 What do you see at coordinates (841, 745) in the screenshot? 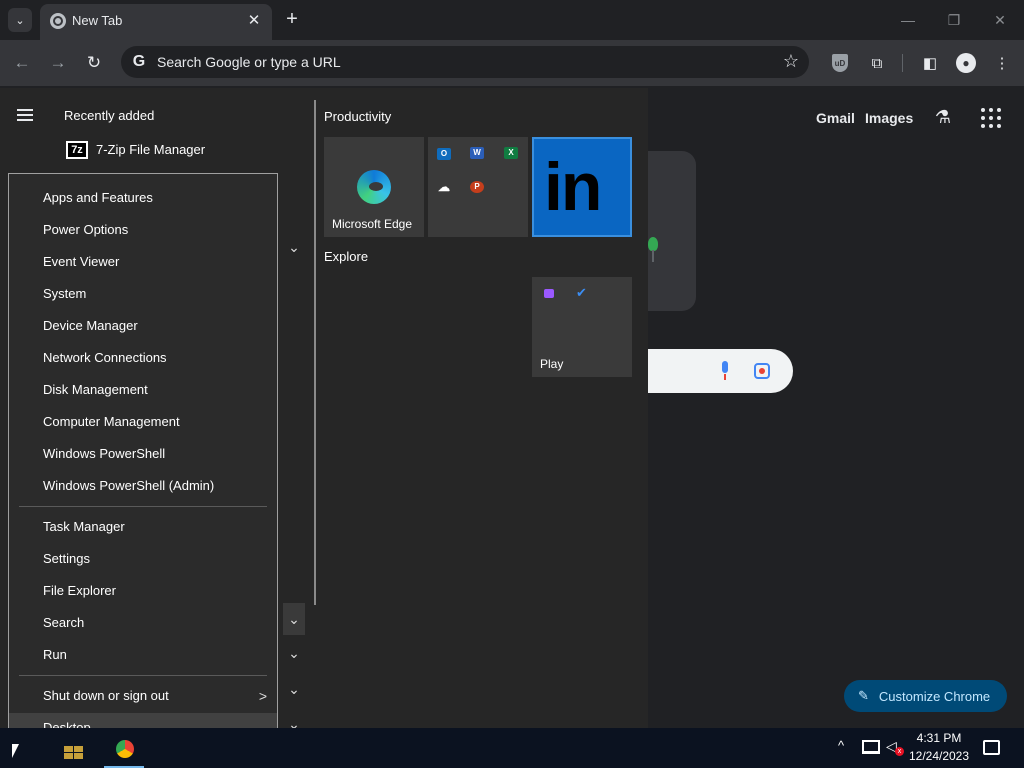
I see `show-hidden-icons-chevron-icon: ^` at bounding box center [841, 745].